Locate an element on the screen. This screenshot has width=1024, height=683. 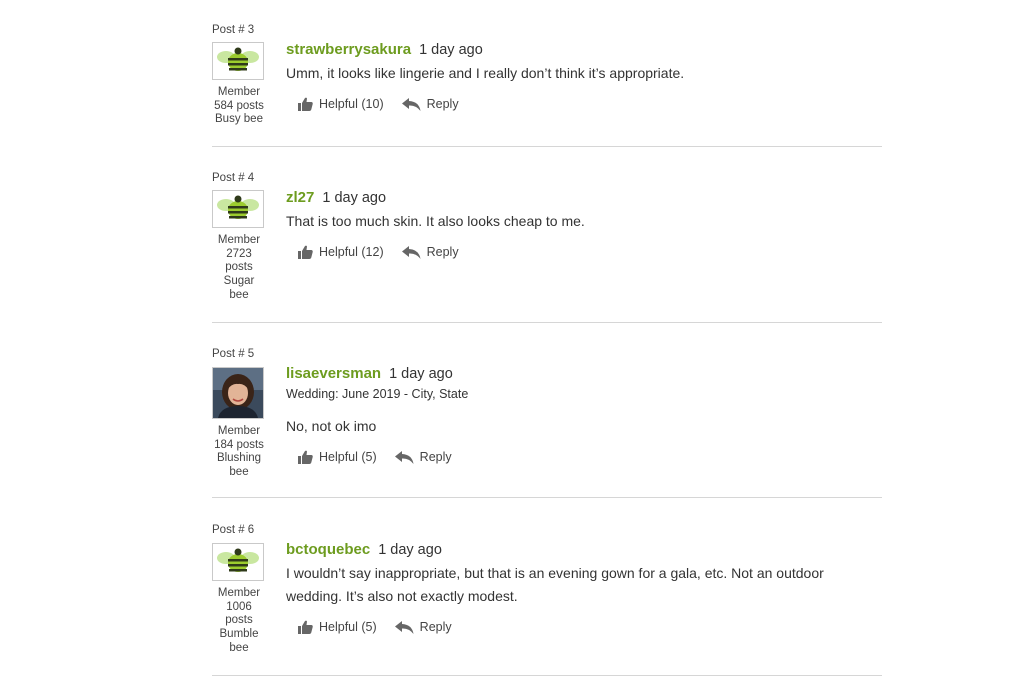
member-meta: Member 184 posts Blushing bee is located at coordinates (239, 452).